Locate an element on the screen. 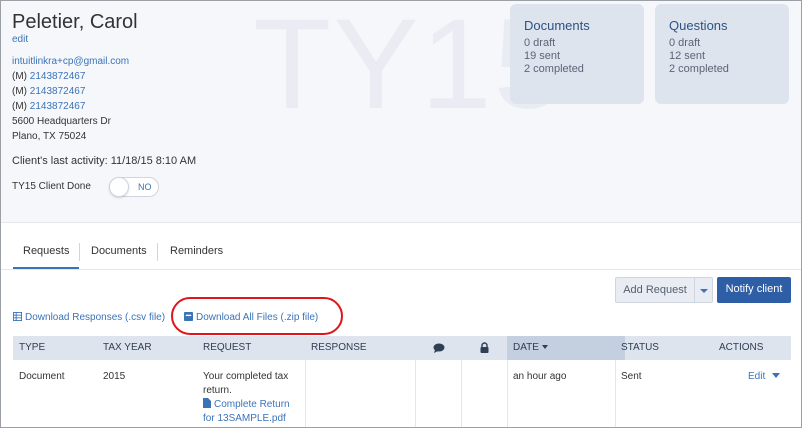 This screenshot has width=802, height=428. add-request-button: Add Request is located at coordinates (655, 290).